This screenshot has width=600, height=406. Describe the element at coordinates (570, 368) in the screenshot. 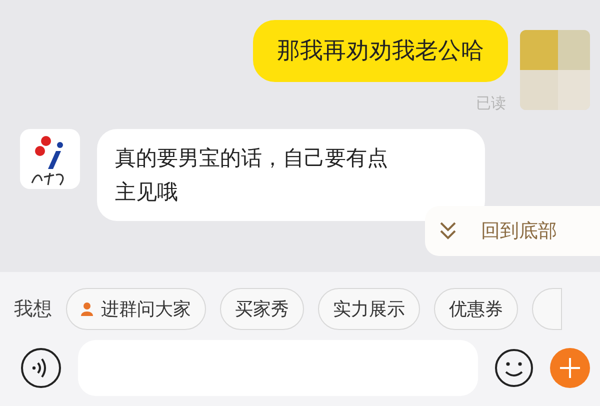

I see `plus-icon` at that location.